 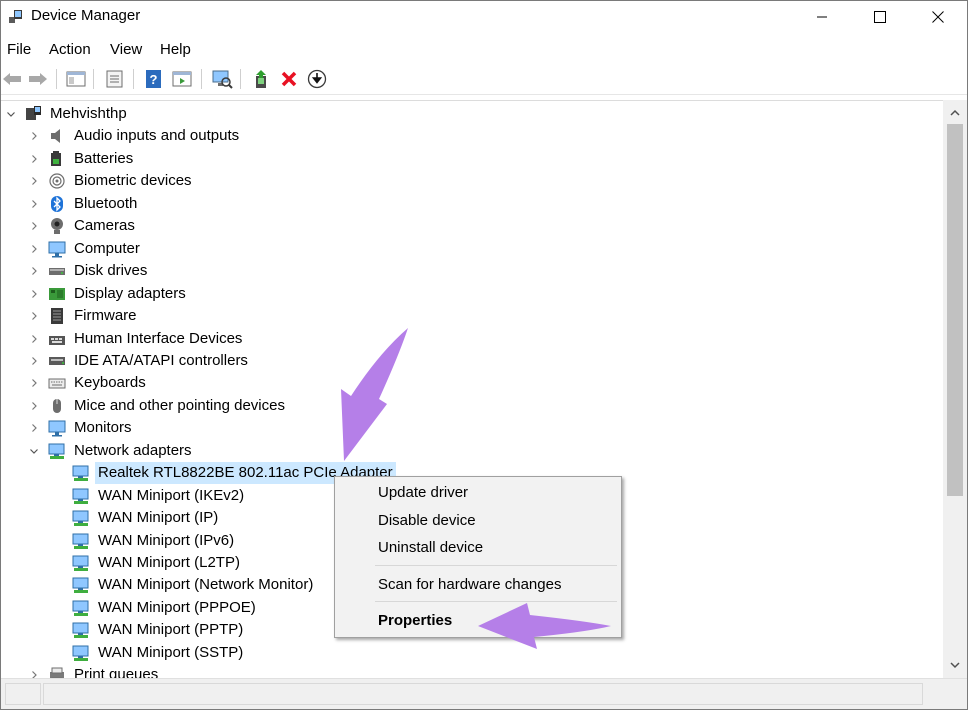 What do you see at coordinates (478, 548) in the screenshot?
I see `menu-uninstall-device: Uninstall device` at bounding box center [478, 548].